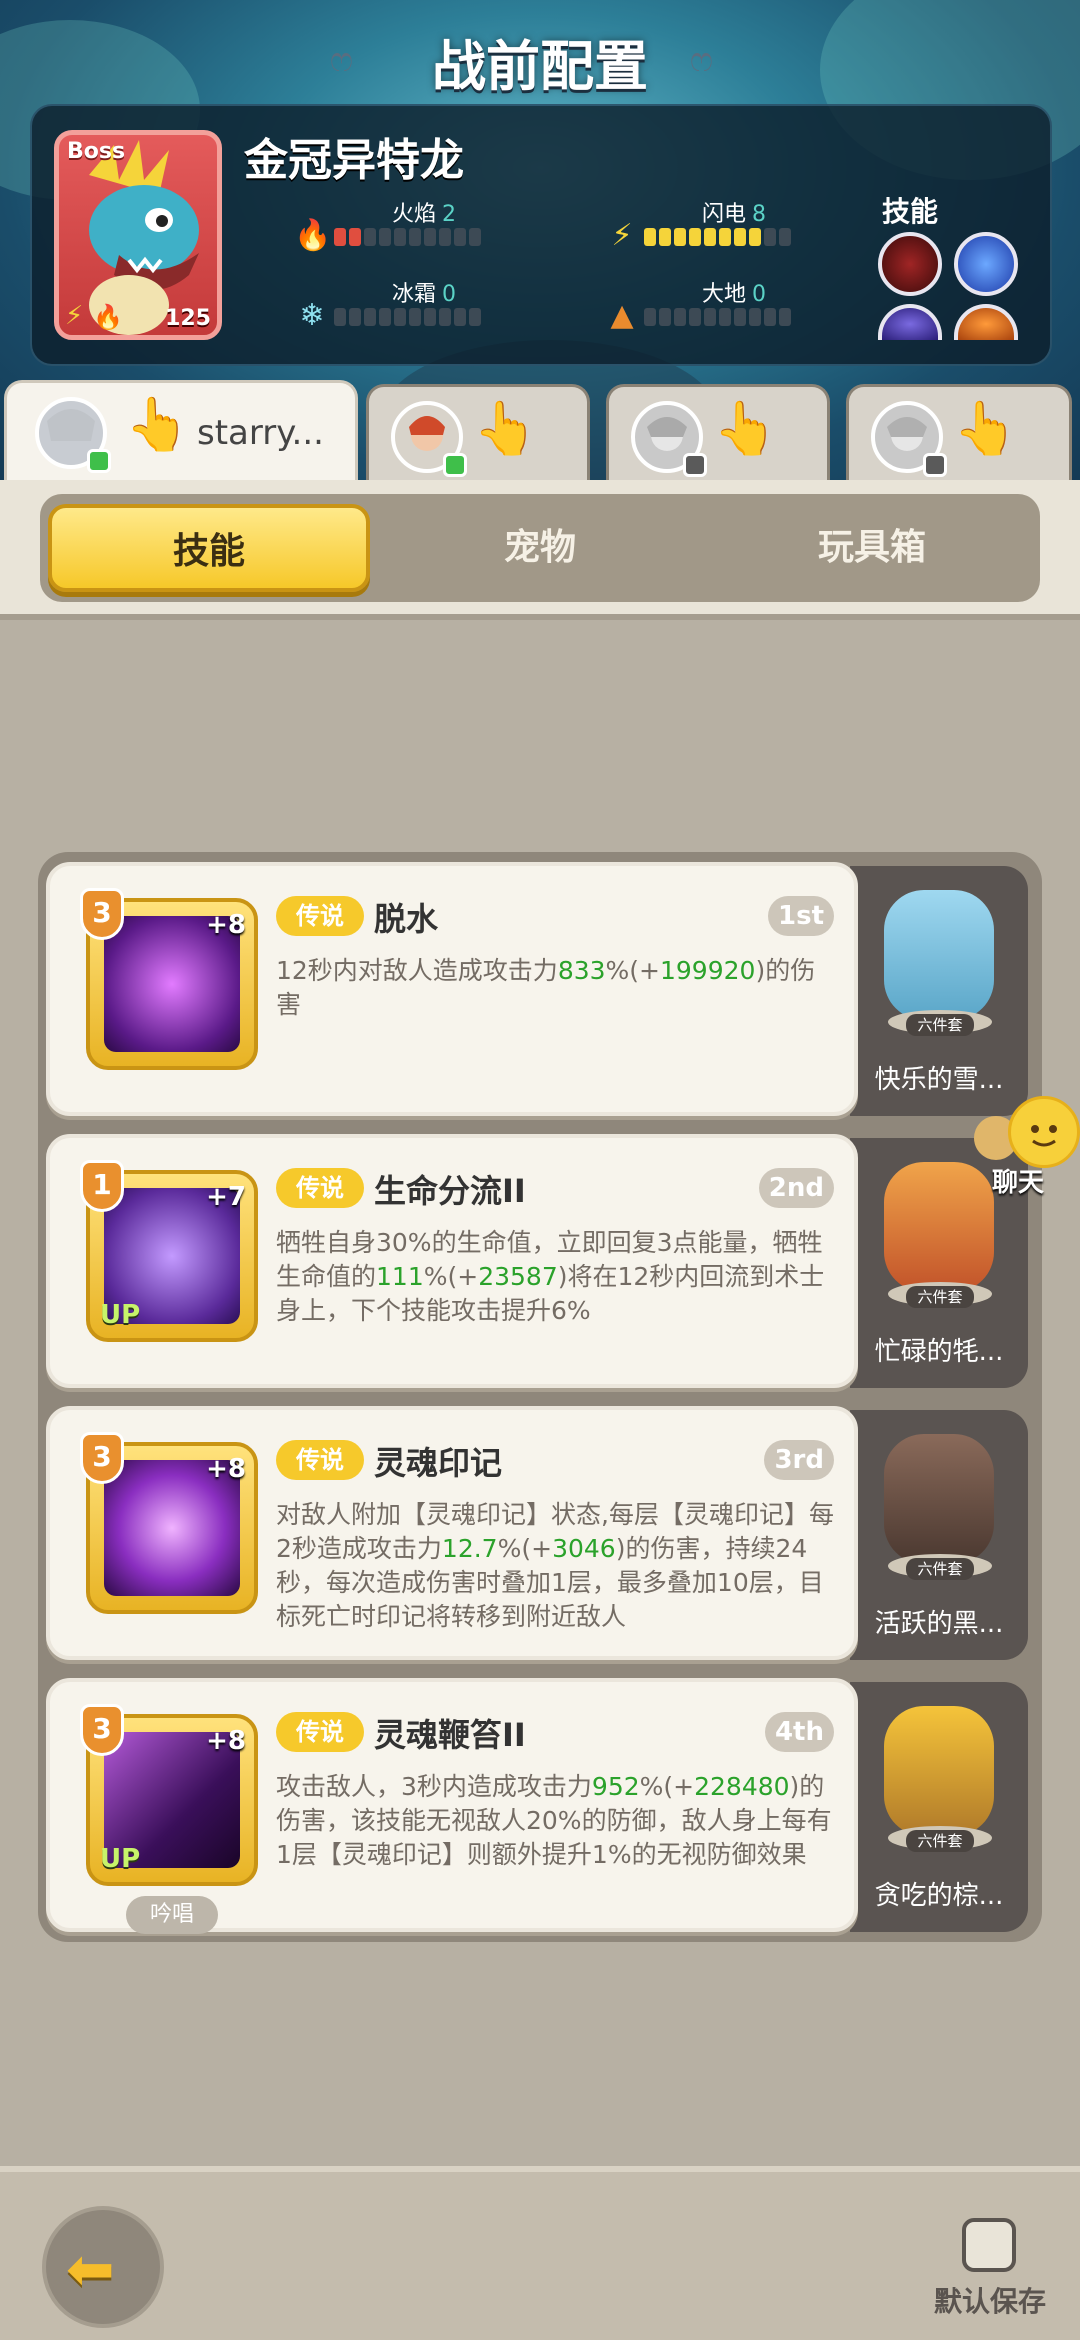 This screenshot has height=2340, width=1080. I want to click on chat-label: 聊天, so click(1018, 1183).